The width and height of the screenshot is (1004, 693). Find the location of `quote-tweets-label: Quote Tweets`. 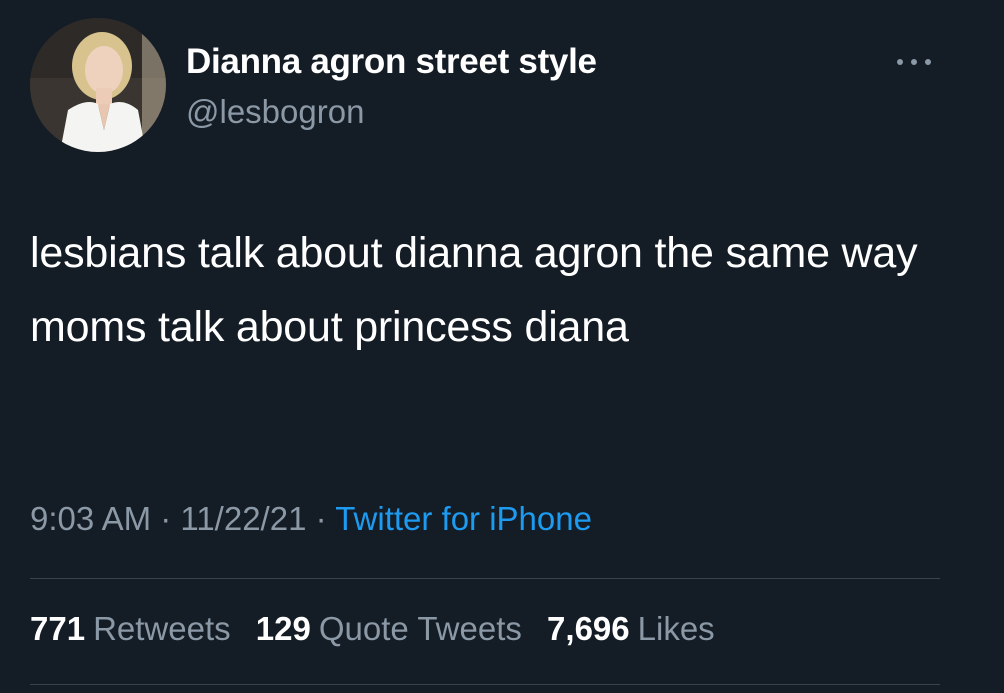

quote-tweets-label: Quote Tweets is located at coordinates (420, 628).